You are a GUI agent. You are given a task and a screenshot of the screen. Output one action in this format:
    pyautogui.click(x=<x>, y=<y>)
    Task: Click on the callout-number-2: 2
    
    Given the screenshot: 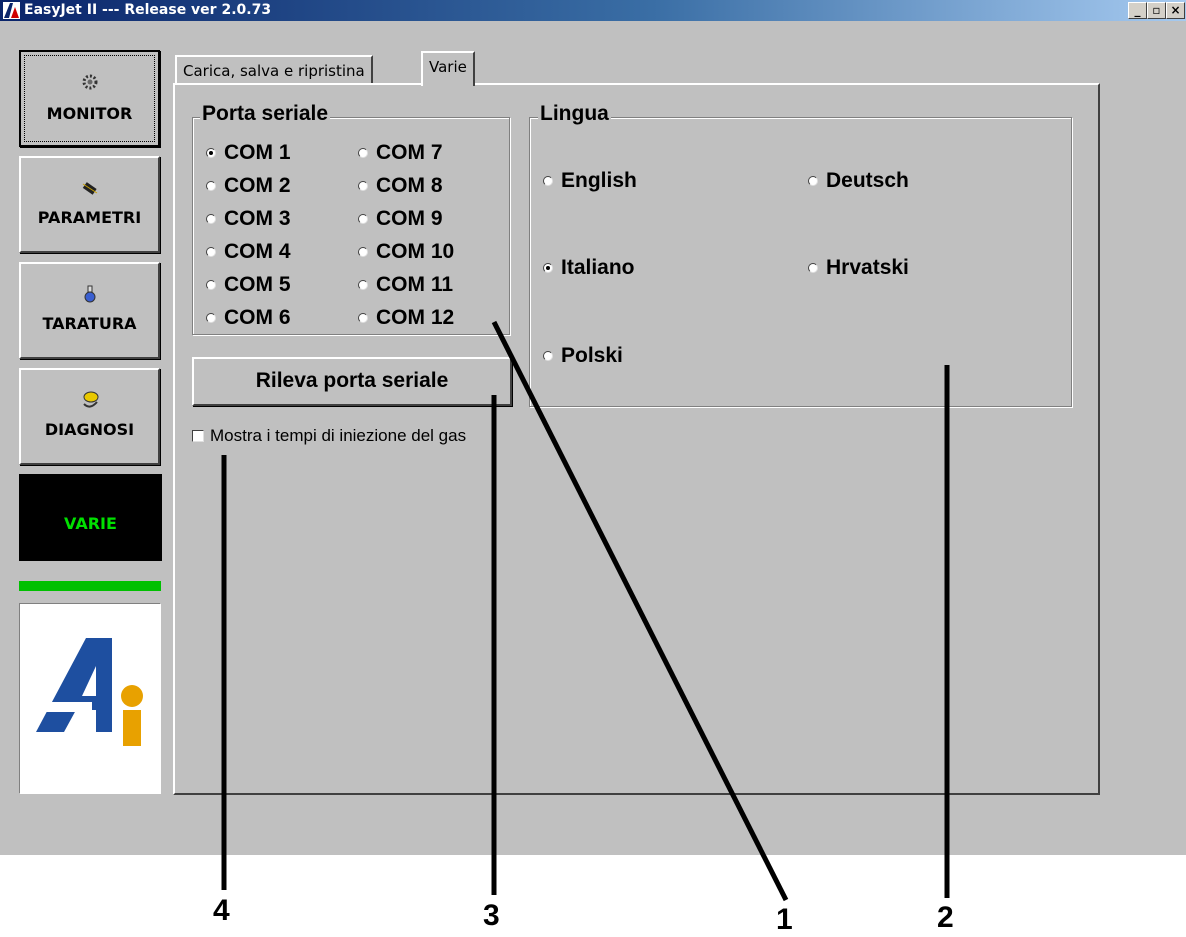 What is the action you would take?
    pyautogui.click(x=945, y=917)
    